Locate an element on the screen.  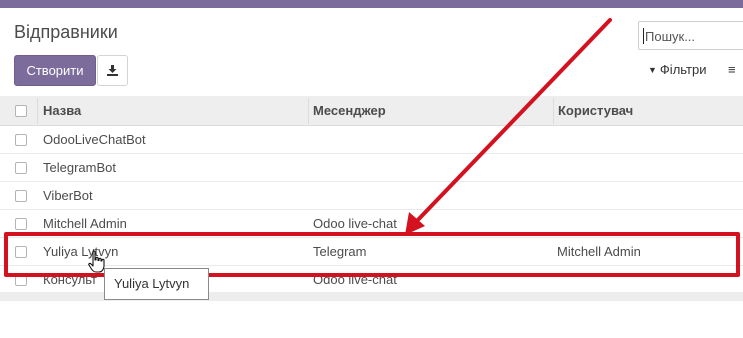
search-box is located at coordinates (690, 35).